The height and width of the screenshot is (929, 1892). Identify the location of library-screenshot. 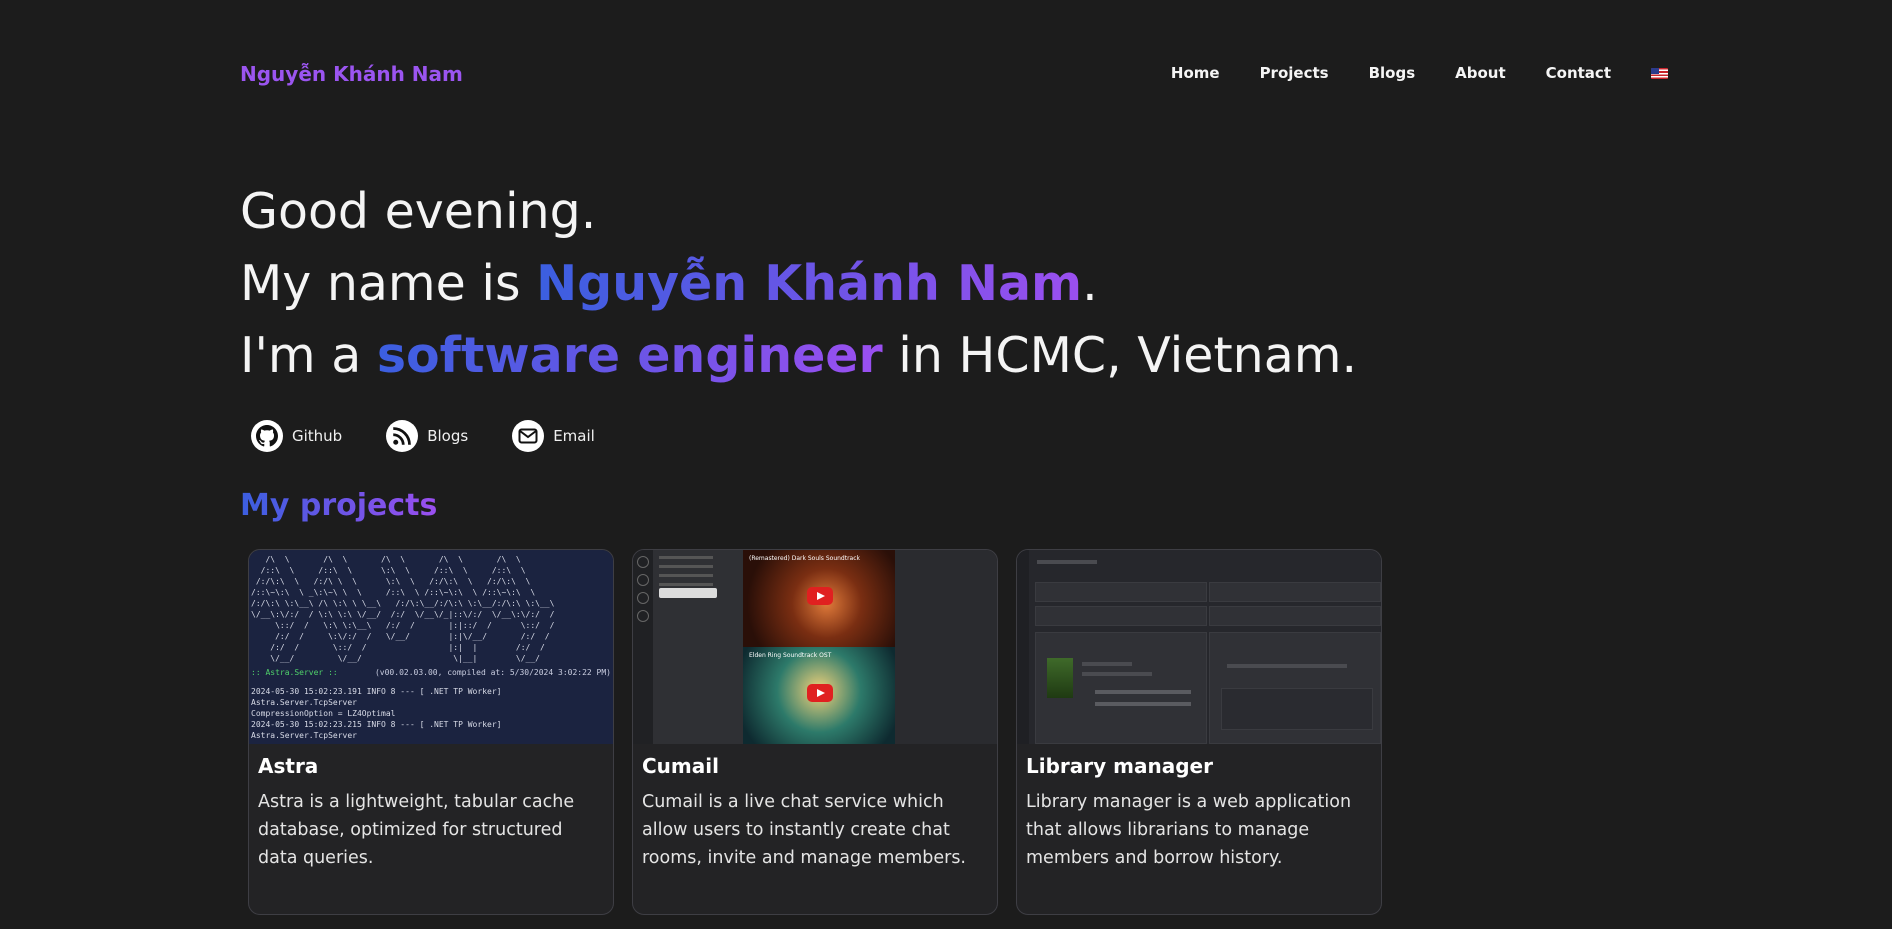
(1199, 647).